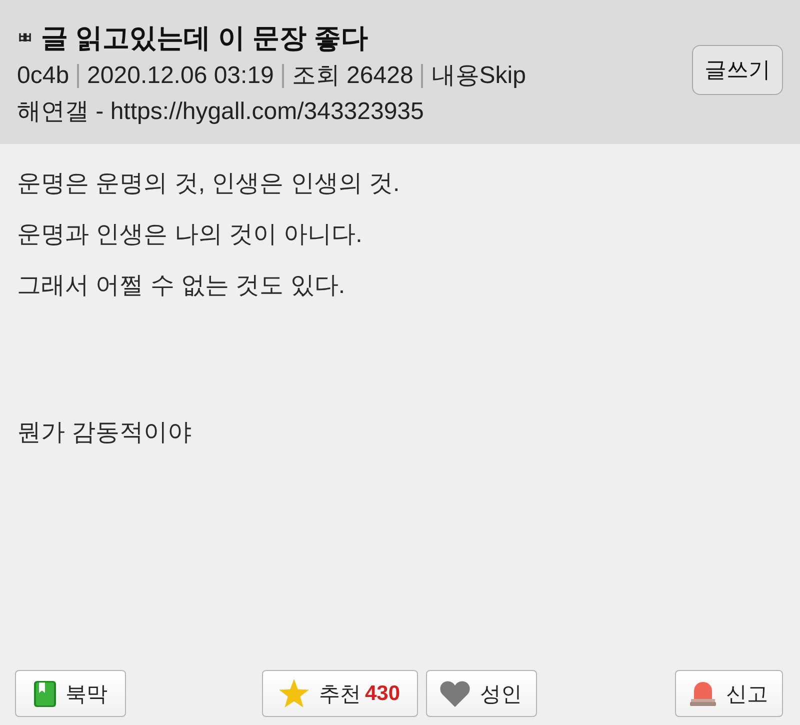 The height and width of the screenshot is (725, 800). Describe the element at coordinates (105, 433) in the screenshot. I see `post-text-line: 뭔가 감동적이야` at that location.